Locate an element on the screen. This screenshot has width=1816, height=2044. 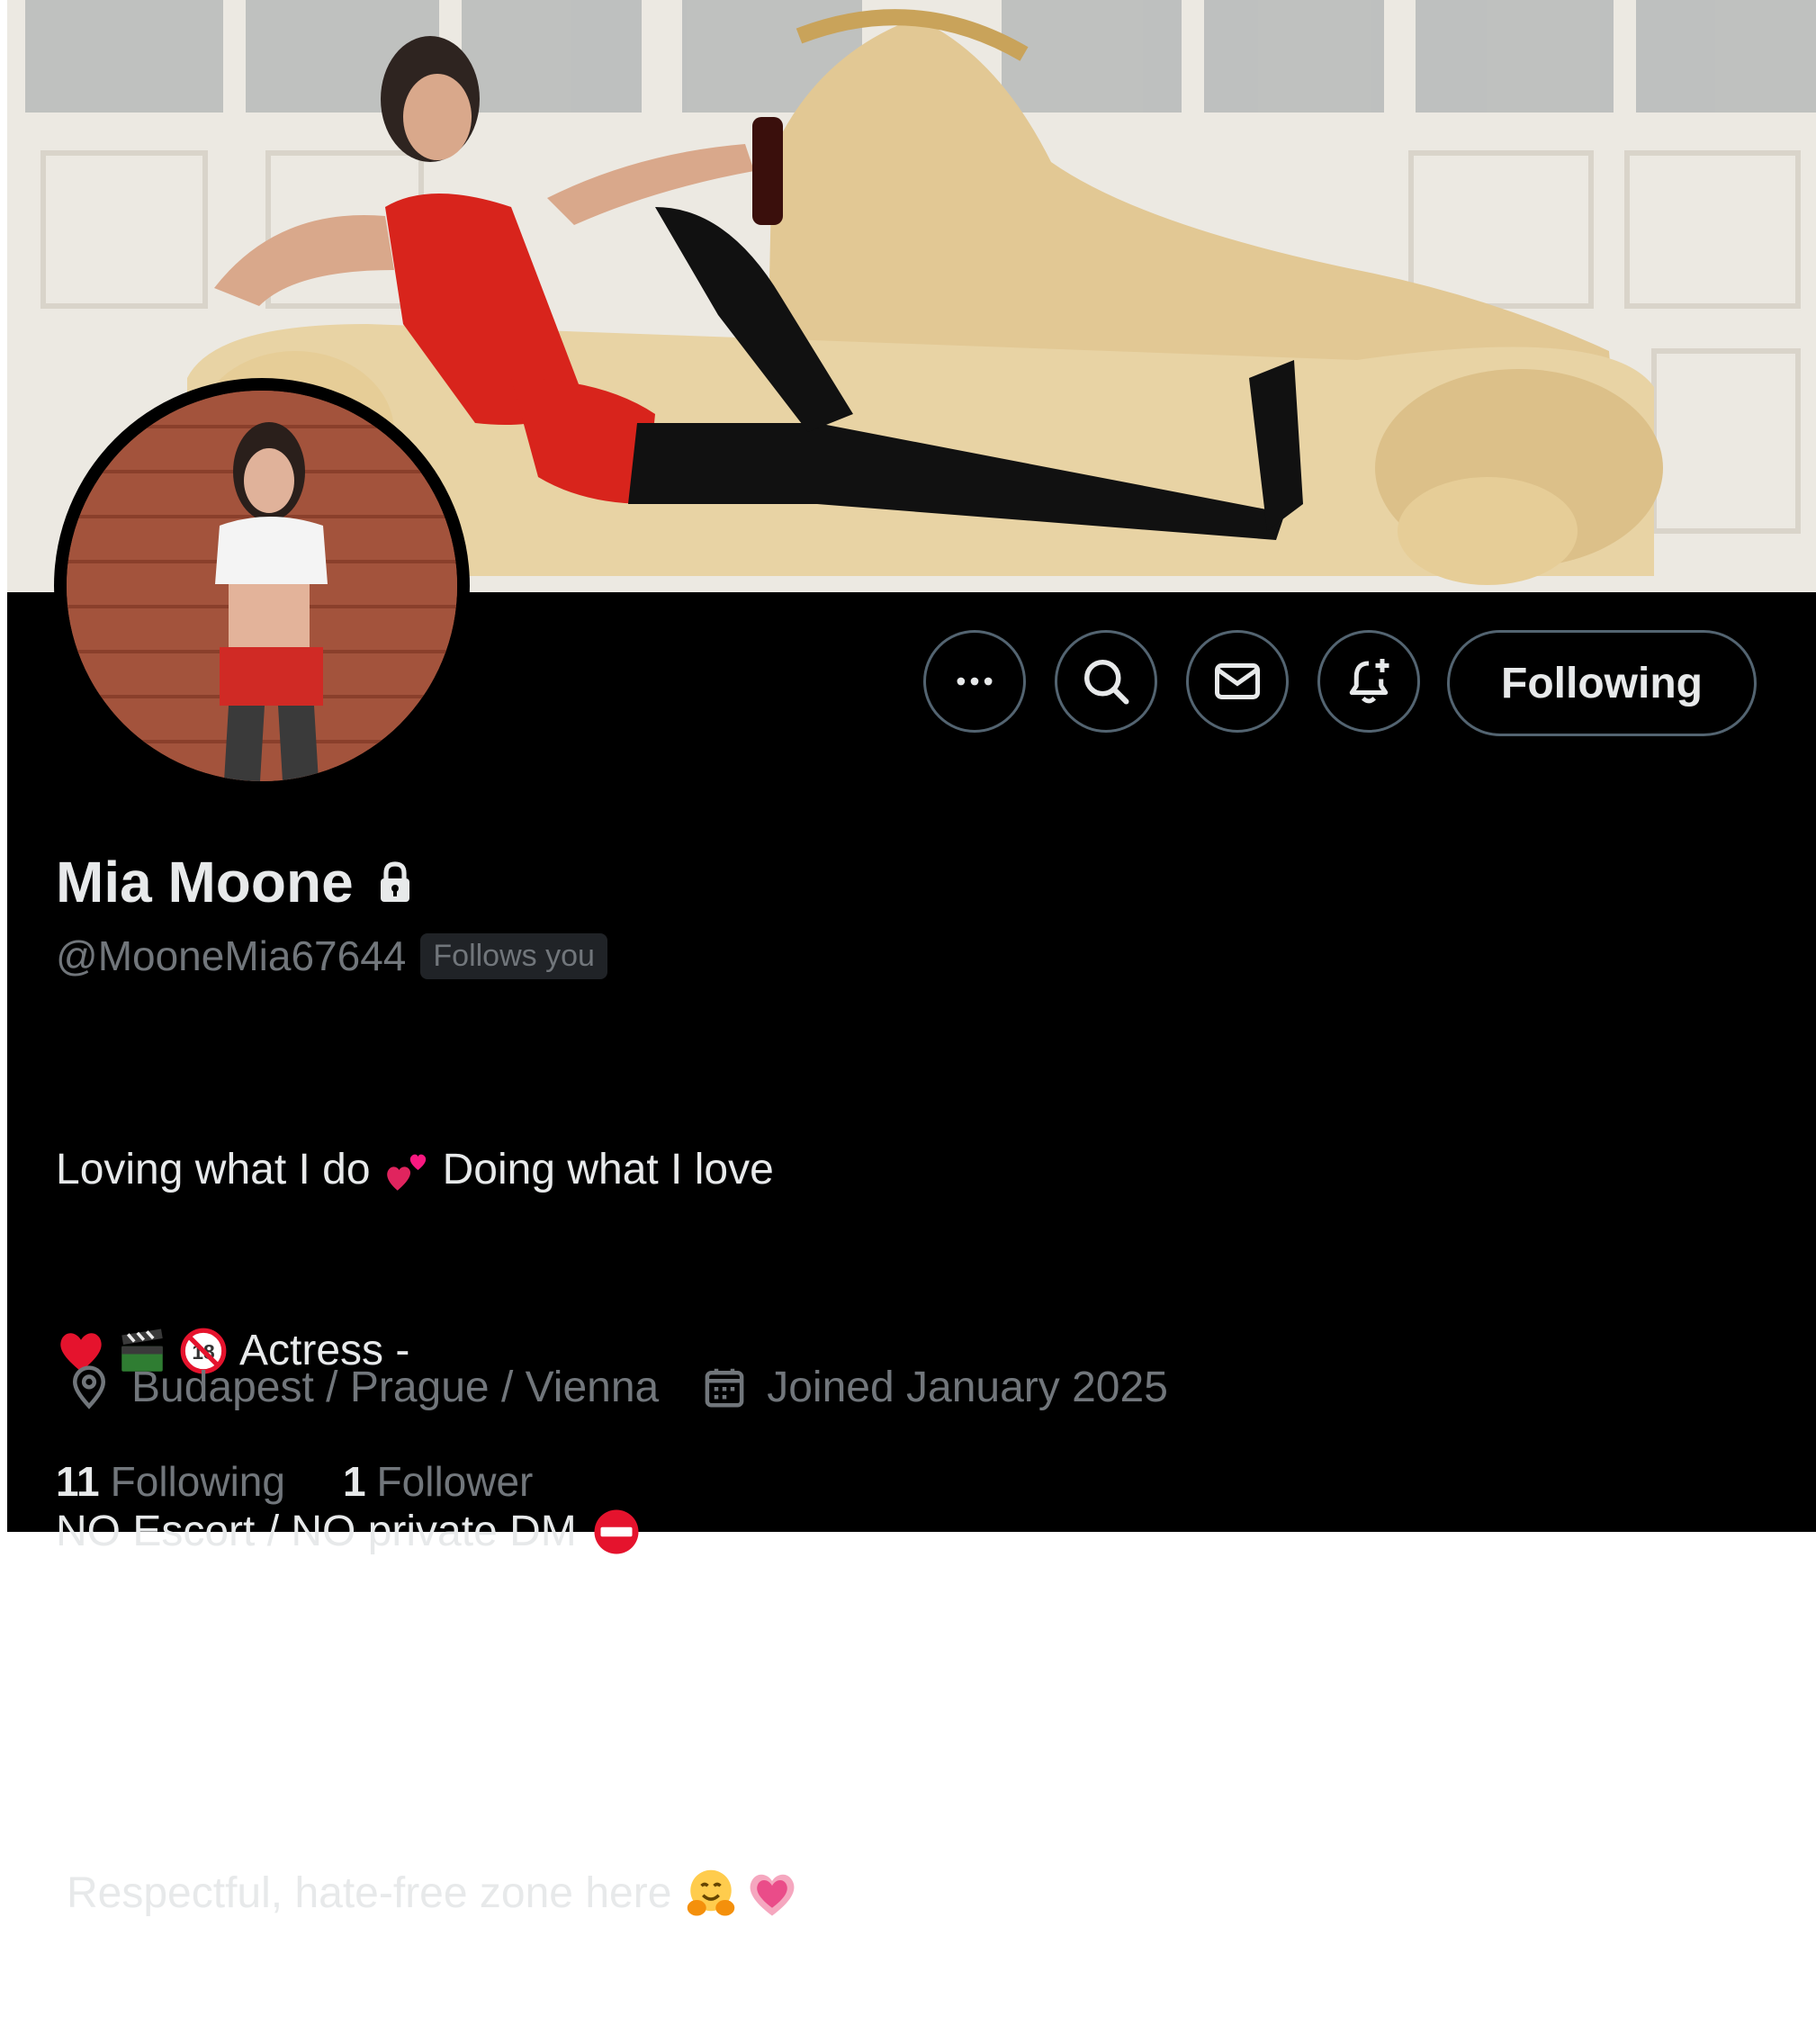
calendar-icon is located at coordinates (724, 1388).